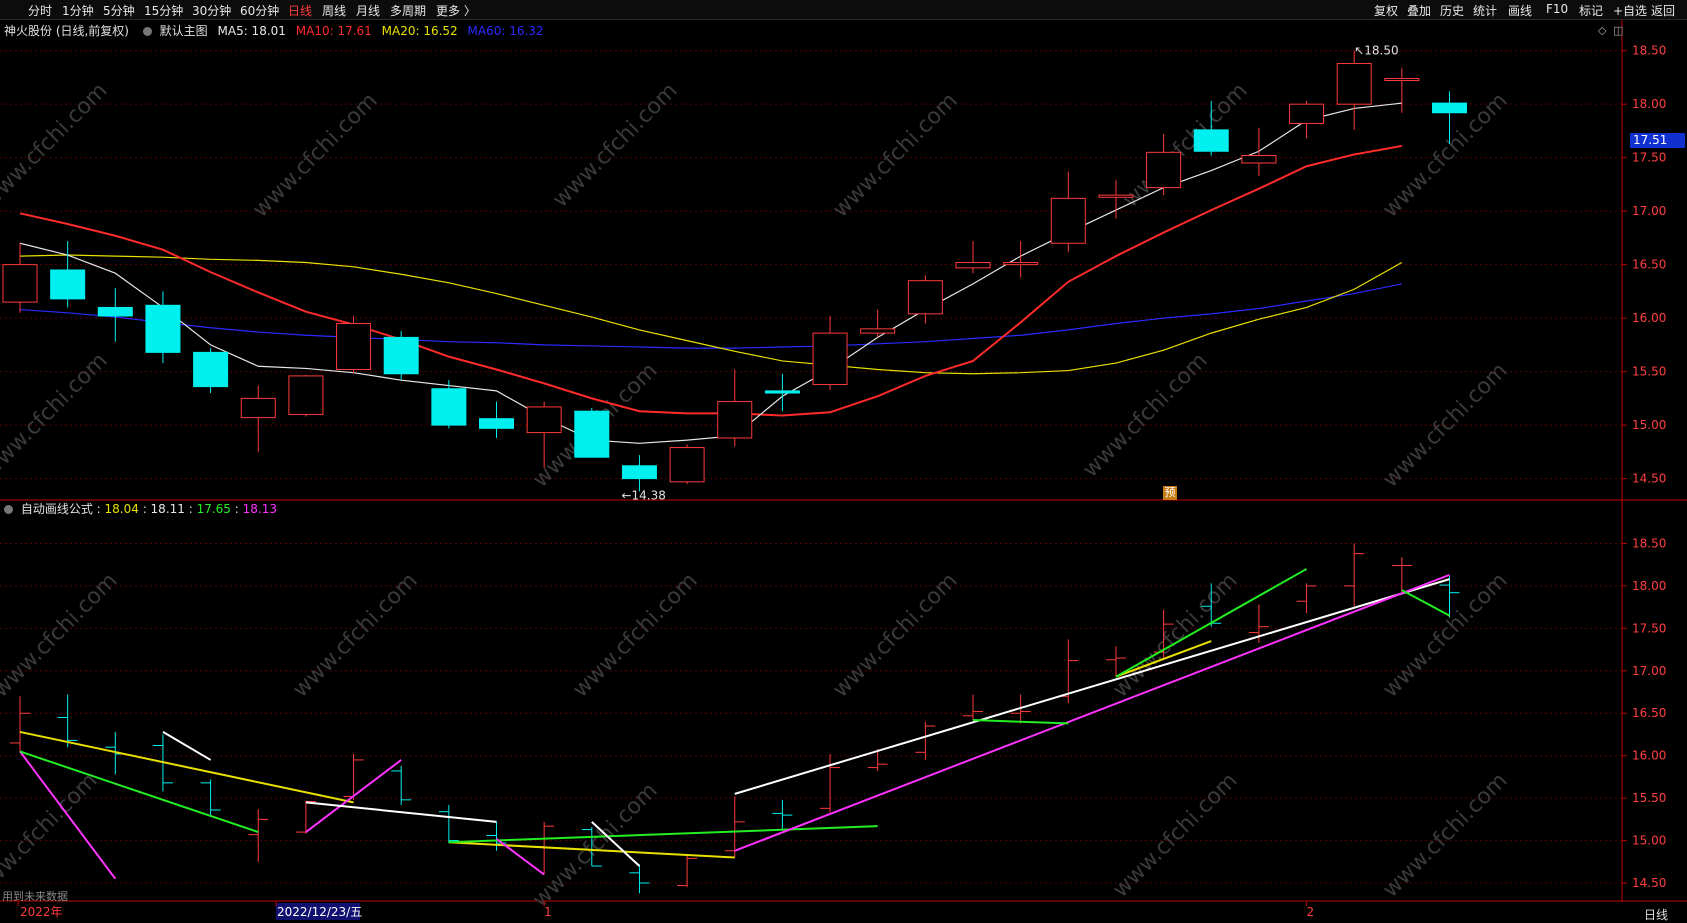 Image resolution: width=1687 pixels, height=923 pixels. Describe the element at coordinates (1170, 493) in the screenshot. I see `forecast-badge: 预` at that location.